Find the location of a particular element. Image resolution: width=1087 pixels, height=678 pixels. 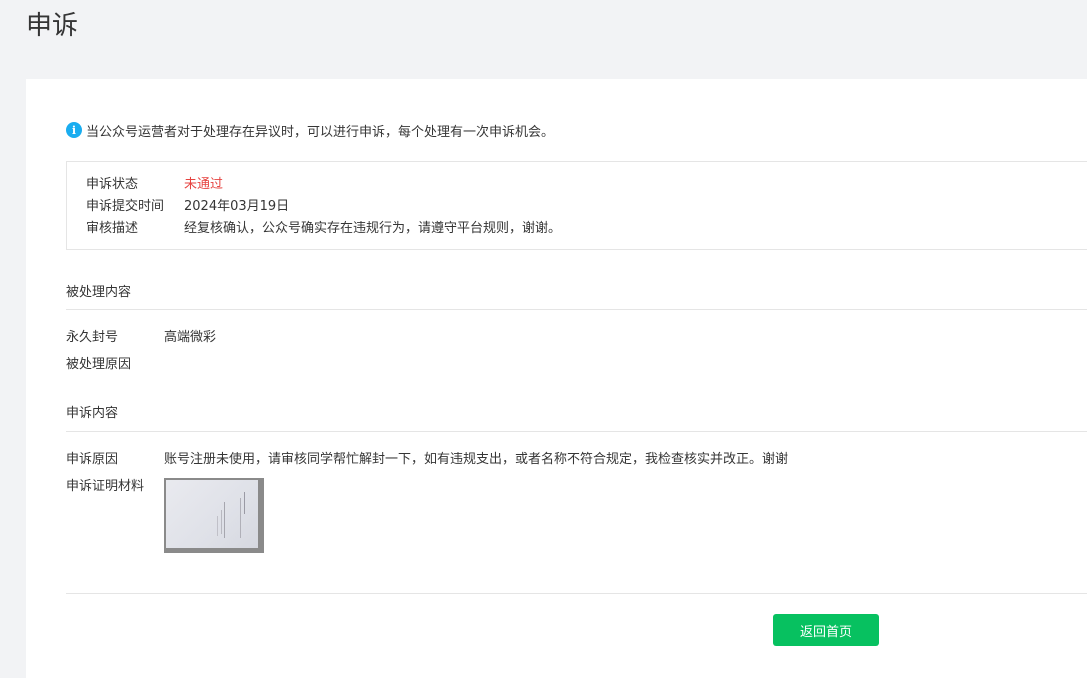

submit-time-label: 申诉提交时间 is located at coordinates (125, 206).